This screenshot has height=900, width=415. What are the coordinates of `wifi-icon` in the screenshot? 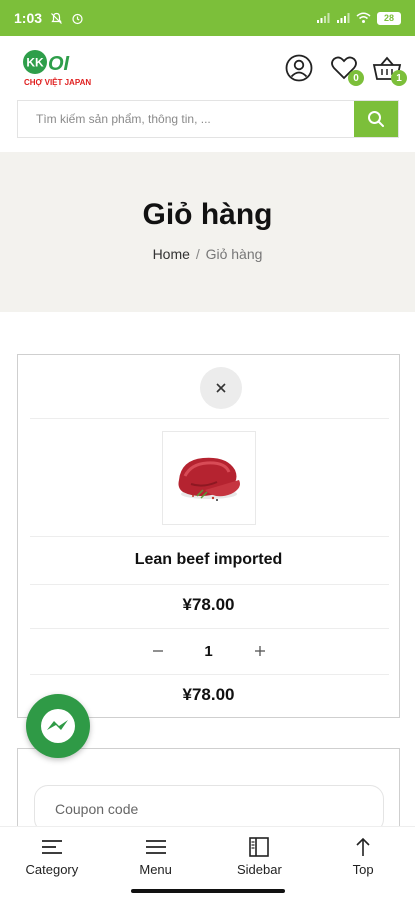 It's located at (363, 18).